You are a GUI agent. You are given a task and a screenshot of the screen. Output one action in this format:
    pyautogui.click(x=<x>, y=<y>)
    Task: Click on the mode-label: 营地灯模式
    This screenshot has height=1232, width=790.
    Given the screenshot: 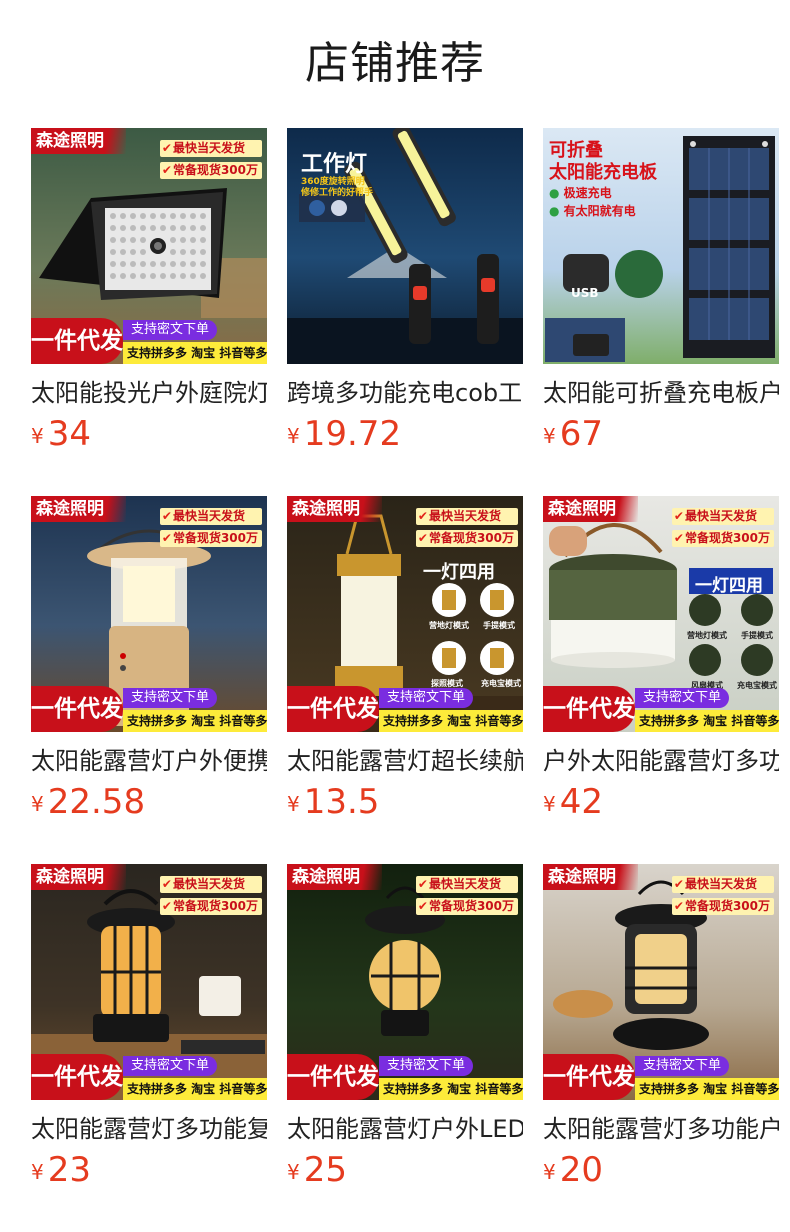 What is the action you would take?
    pyautogui.click(x=449, y=625)
    